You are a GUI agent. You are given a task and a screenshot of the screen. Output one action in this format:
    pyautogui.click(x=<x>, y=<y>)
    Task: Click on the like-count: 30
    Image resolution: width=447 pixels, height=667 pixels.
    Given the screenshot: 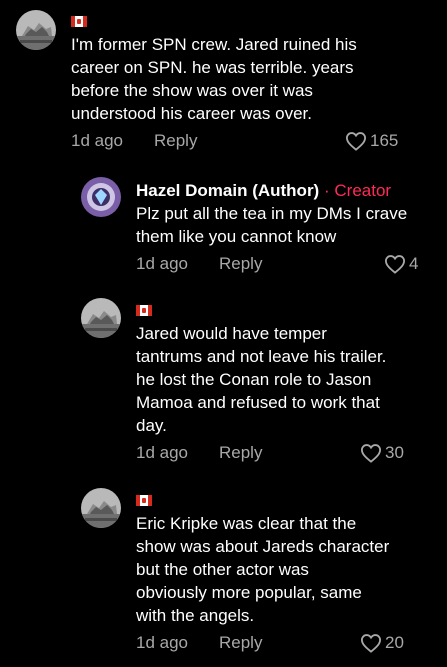 What is the action you would take?
    pyautogui.click(x=394, y=452)
    